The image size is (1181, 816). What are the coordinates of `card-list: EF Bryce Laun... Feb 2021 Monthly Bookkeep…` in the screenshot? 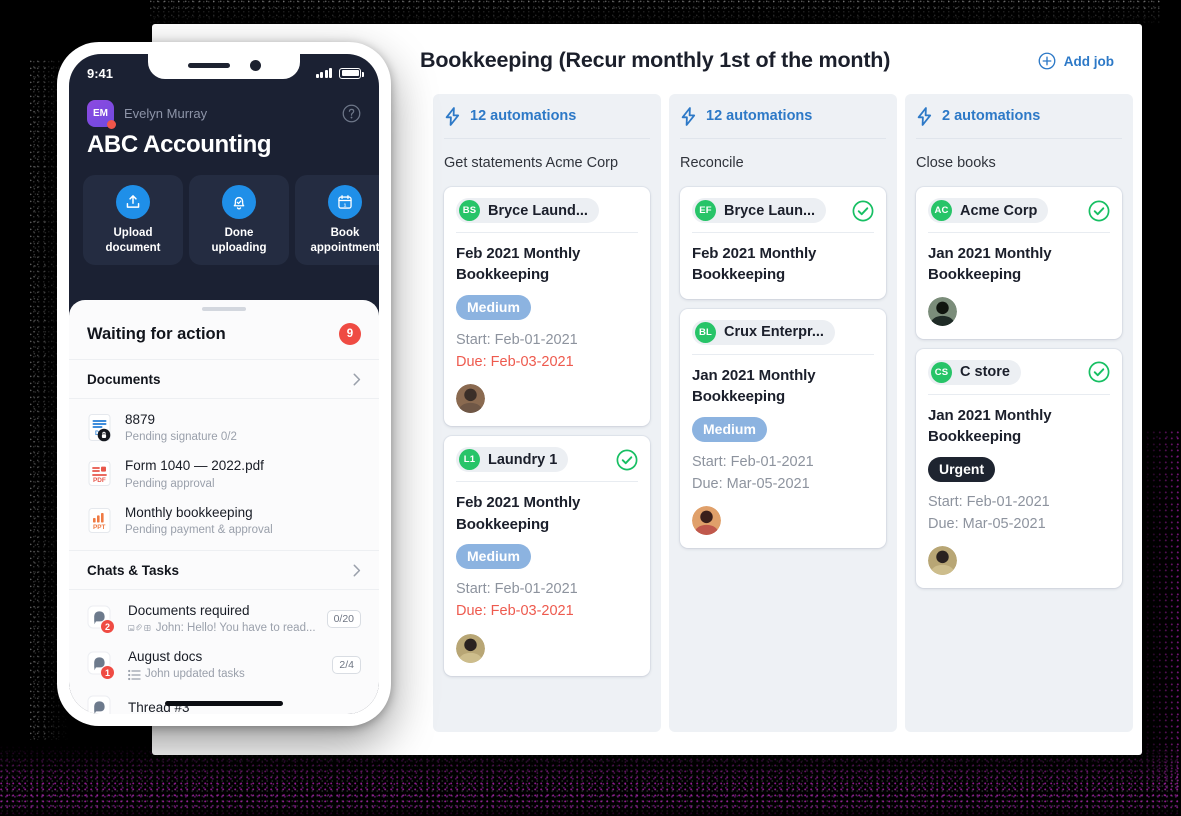 It's located at (783, 368).